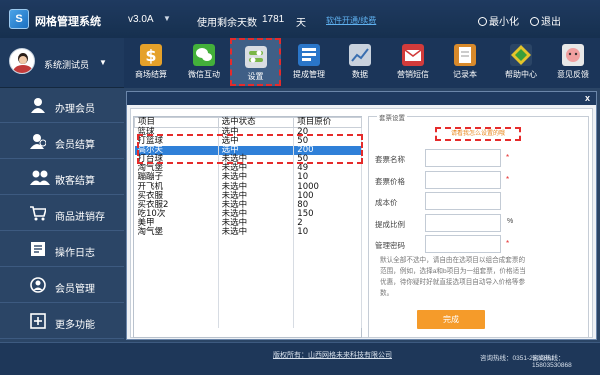 This screenshot has width=600, height=375. Describe the element at coordinates (248, 223) in the screenshot. I see `table-row: 美甲 未选中 2` at that location.